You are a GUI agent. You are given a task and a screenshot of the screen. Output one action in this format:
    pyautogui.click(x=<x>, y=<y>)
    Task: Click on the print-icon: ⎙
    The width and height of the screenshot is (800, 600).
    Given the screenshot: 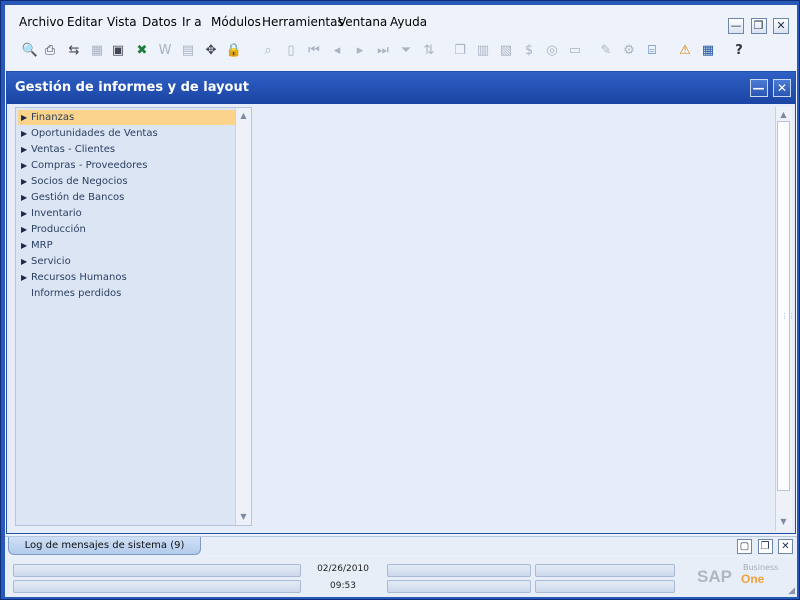 What is the action you would take?
    pyautogui.click(x=50, y=51)
    